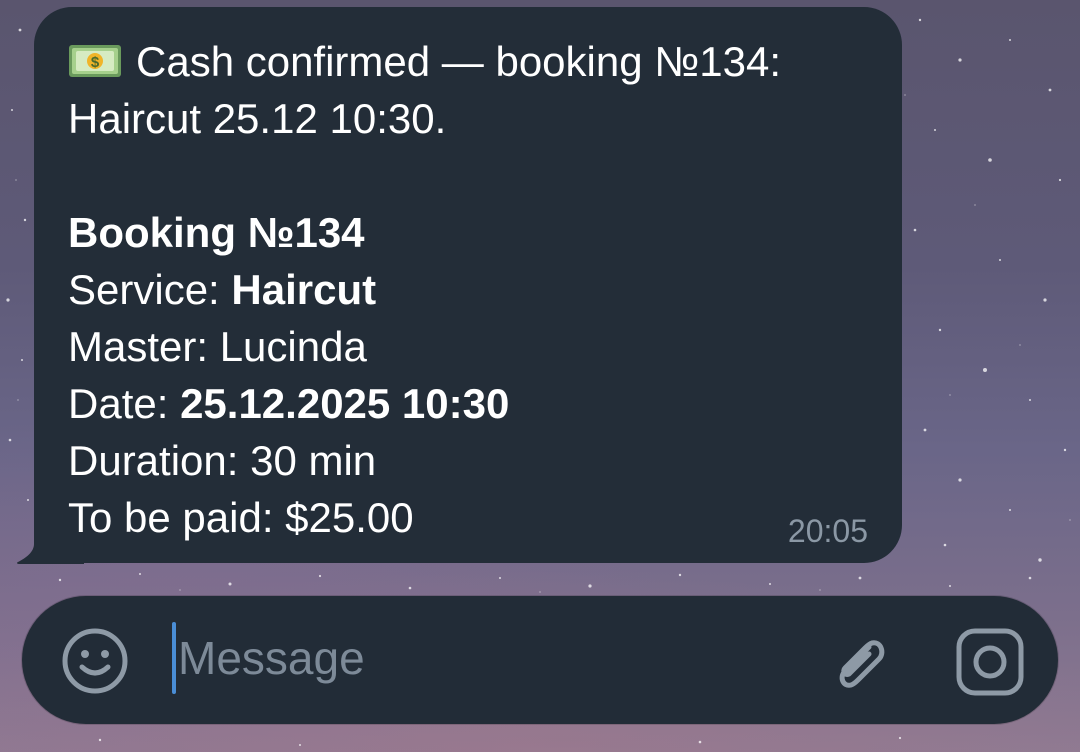 Image resolution: width=1080 pixels, height=752 pixels. What do you see at coordinates (345, 403) in the screenshot?
I see `date-value: 25.12.2025 10:30` at bounding box center [345, 403].